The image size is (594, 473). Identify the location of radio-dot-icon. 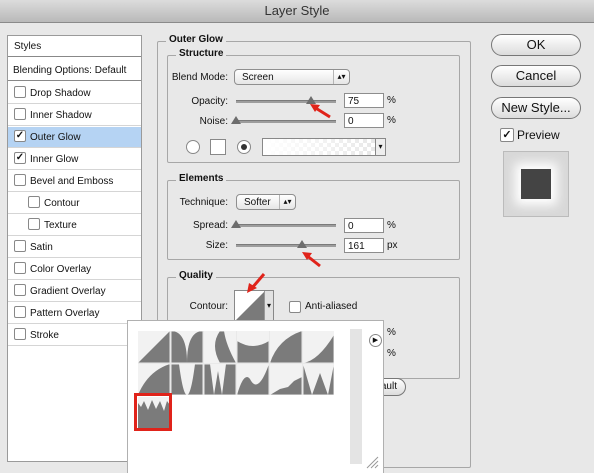
(244, 147).